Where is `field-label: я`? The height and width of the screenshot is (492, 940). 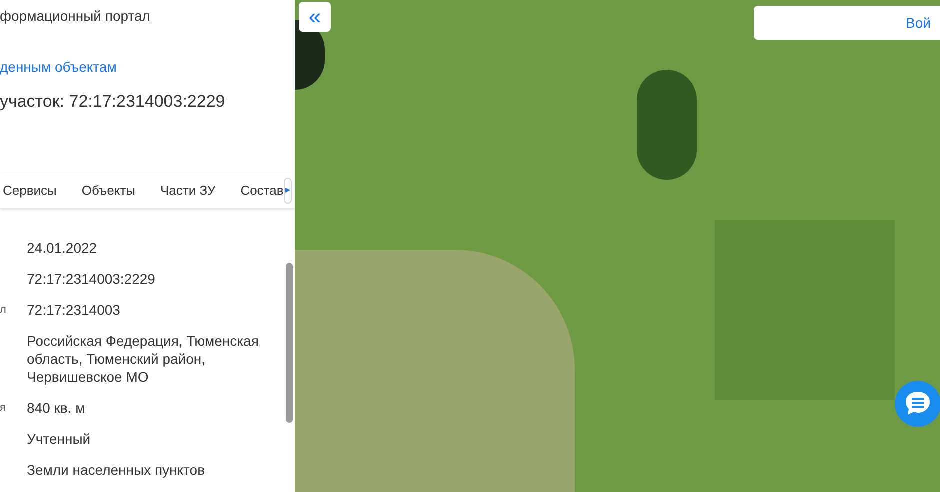 field-label: я is located at coordinates (3, 408).